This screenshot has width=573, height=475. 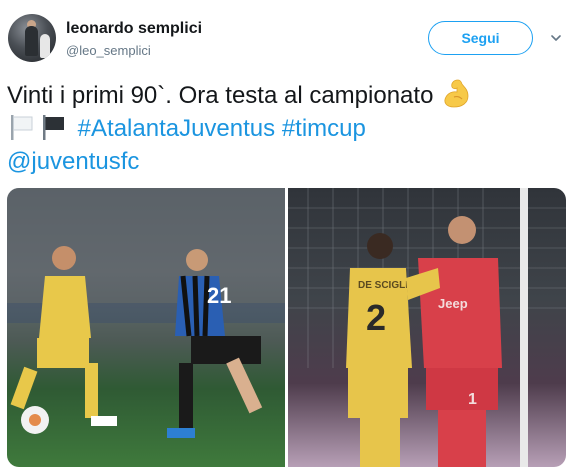 What do you see at coordinates (456, 93) in the screenshot?
I see `flexed-biceps-emoji` at bounding box center [456, 93].